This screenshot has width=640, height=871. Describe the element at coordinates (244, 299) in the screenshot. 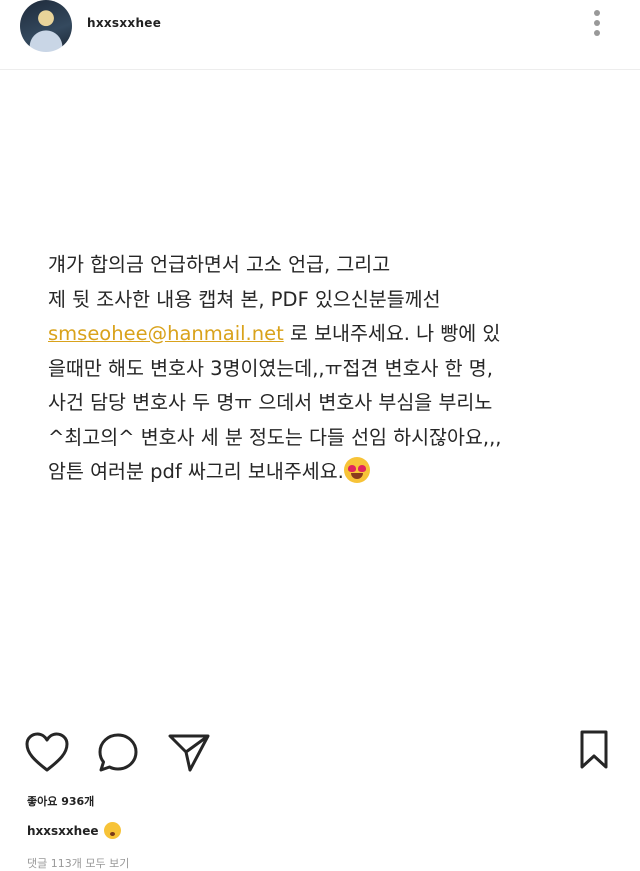

I see `post-line-2: 제 뒷 조사한 내용 캡쳐 본, PDF 있으신분들께선` at that location.